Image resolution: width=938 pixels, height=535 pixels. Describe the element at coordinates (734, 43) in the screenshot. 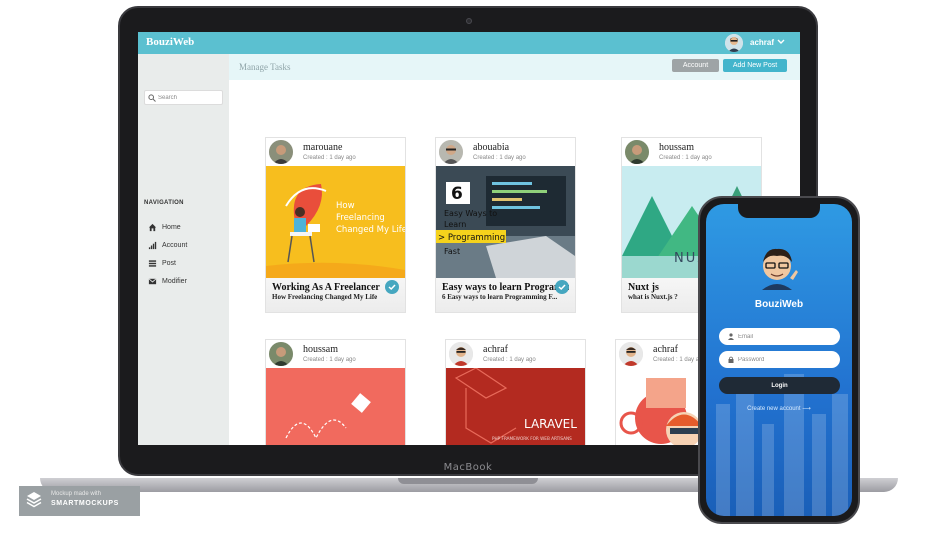

I see `user-avatar` at that location.